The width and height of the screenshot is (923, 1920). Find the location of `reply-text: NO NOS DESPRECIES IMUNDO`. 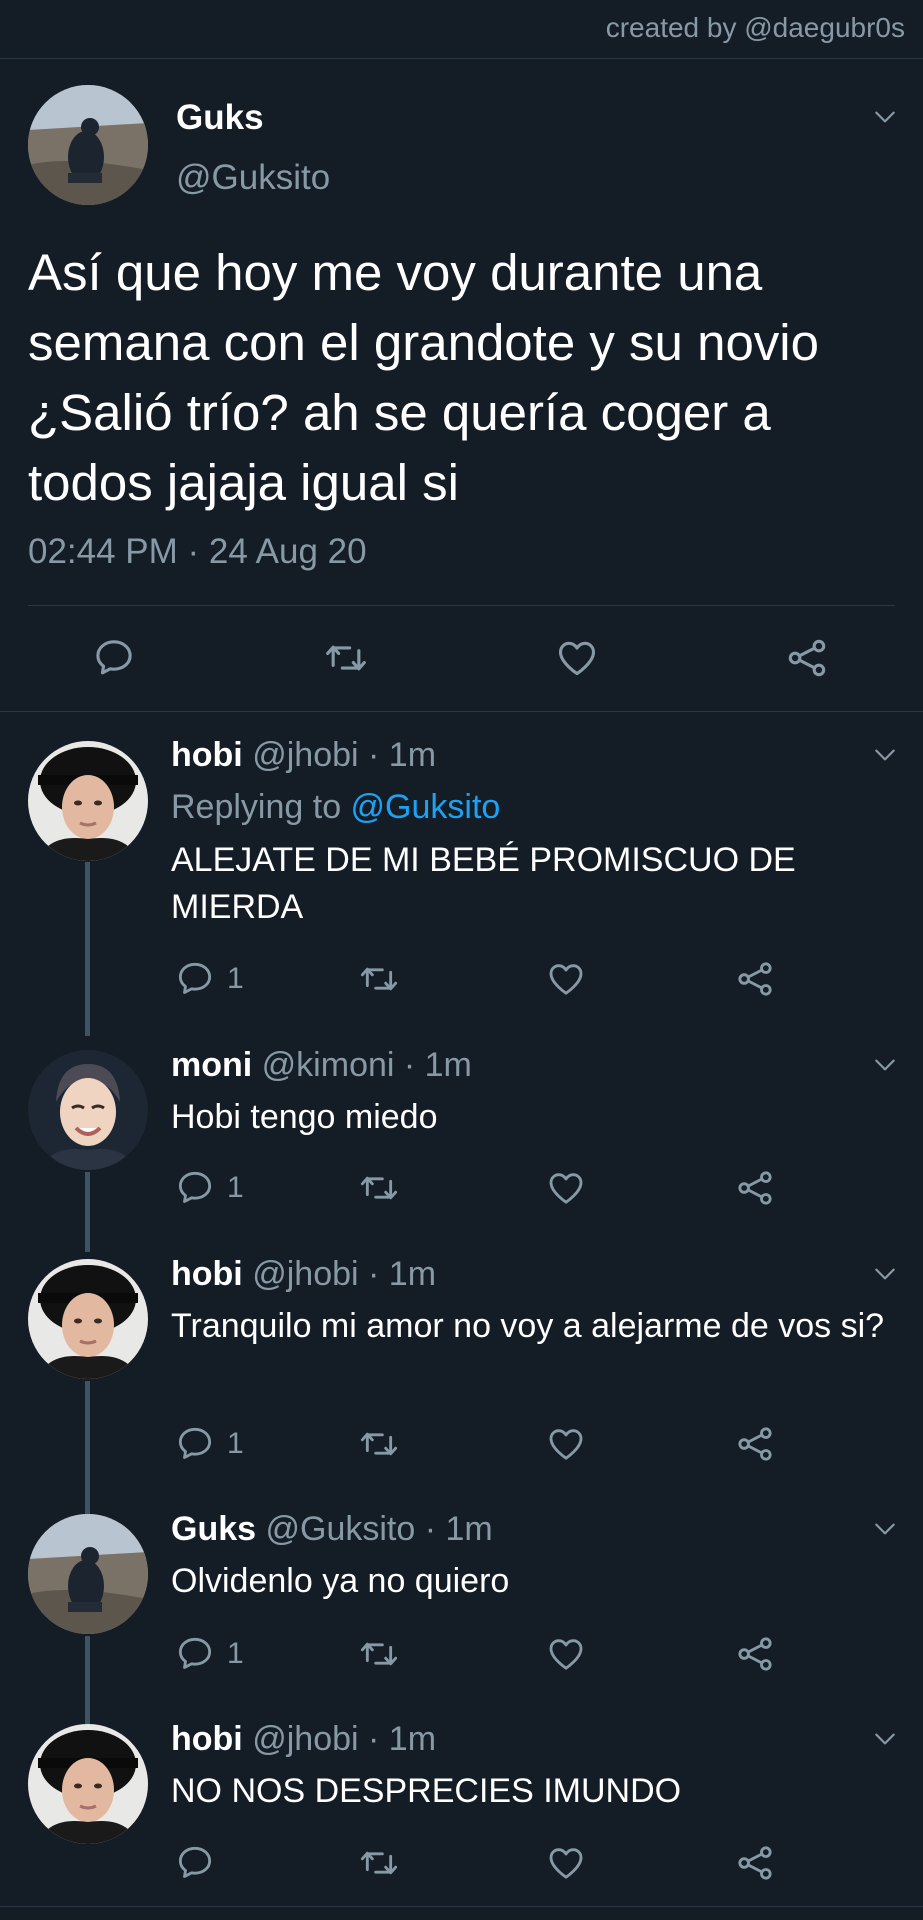

reply-text: NO NOS DESPRECIES IMUNDO is located at coordinates (426, 1791).